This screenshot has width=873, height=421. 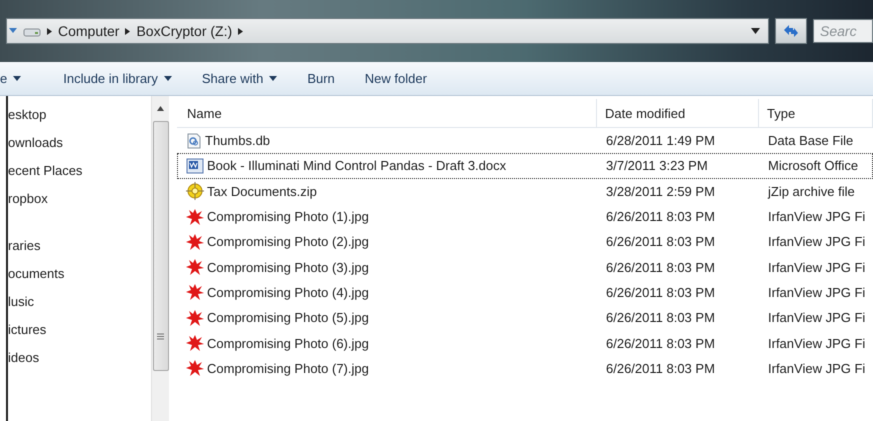 What do you see at coordinates (288, 242) in the screenshot?
I see `file-name: Compromising Photo (2).jpg` at bounding box center [288, 242].